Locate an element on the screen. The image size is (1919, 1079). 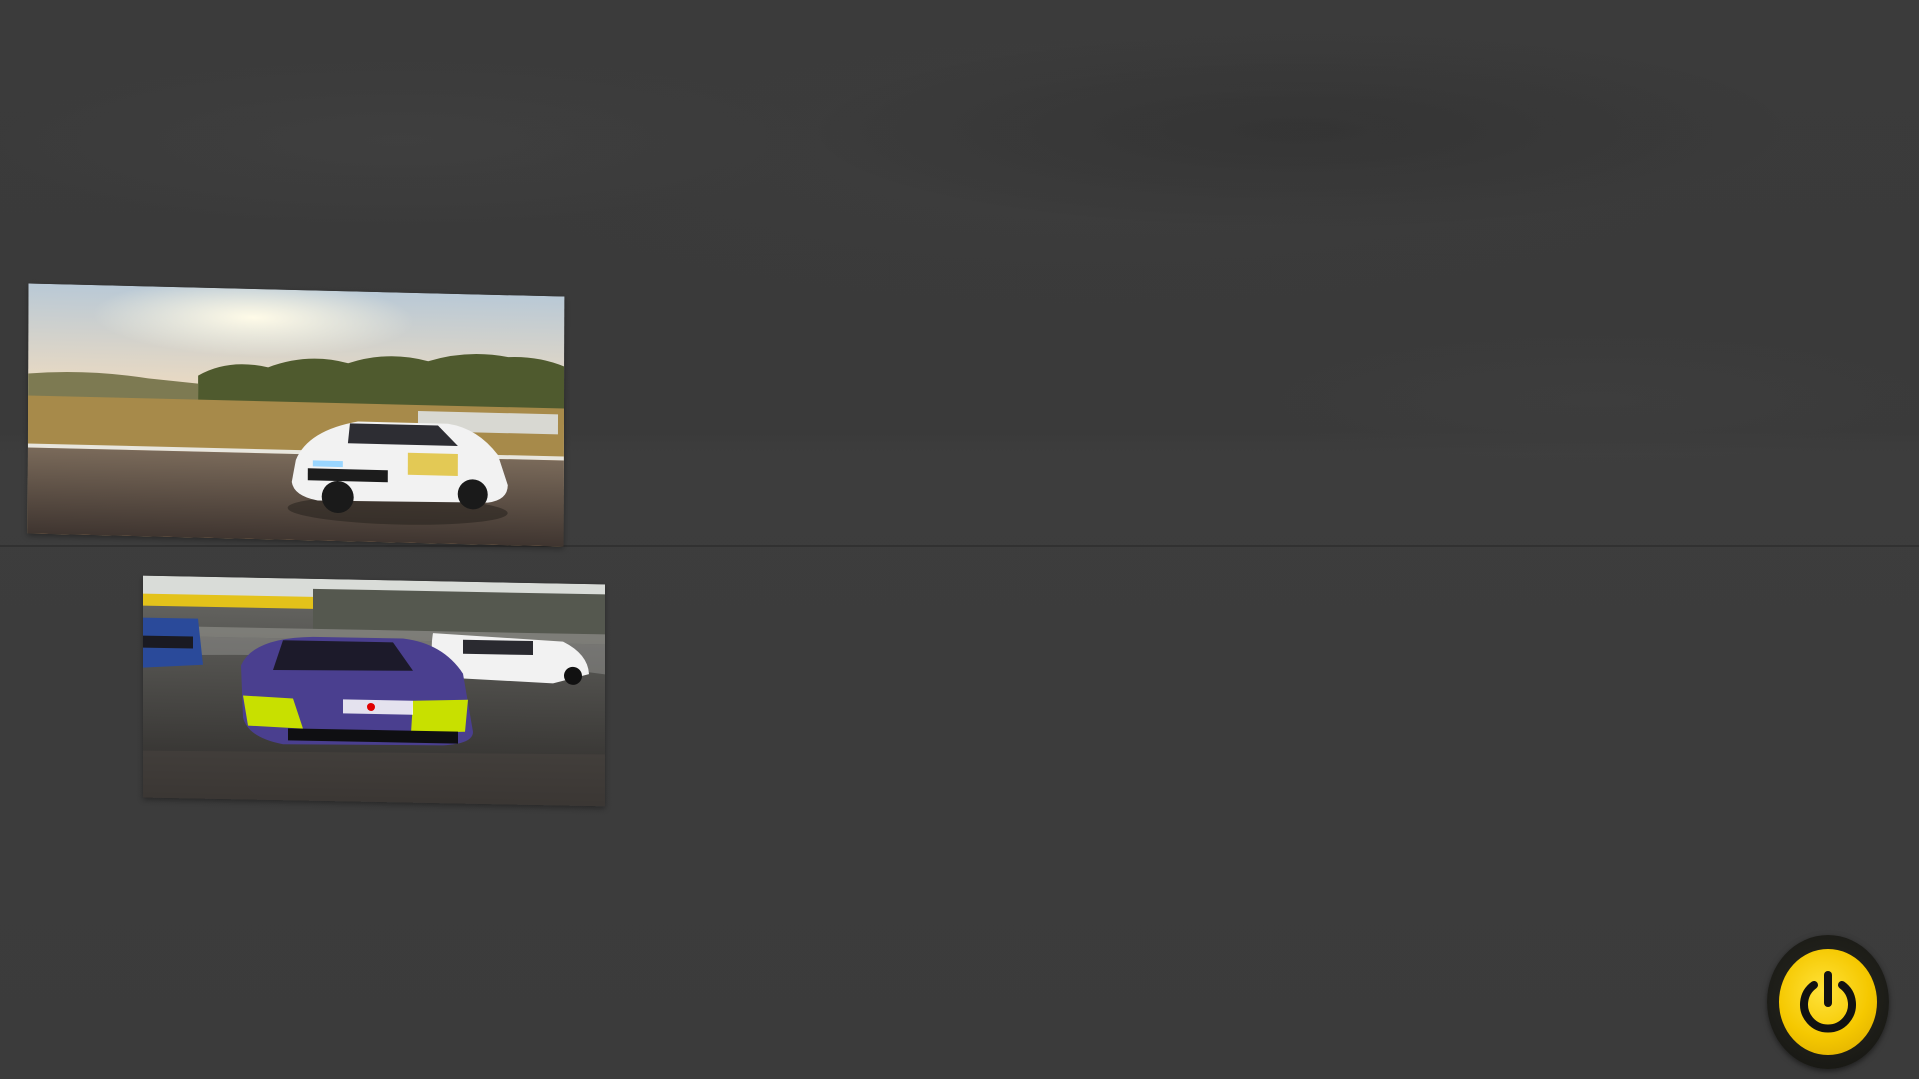
power-icon is located at coordinates (1828, 1002).